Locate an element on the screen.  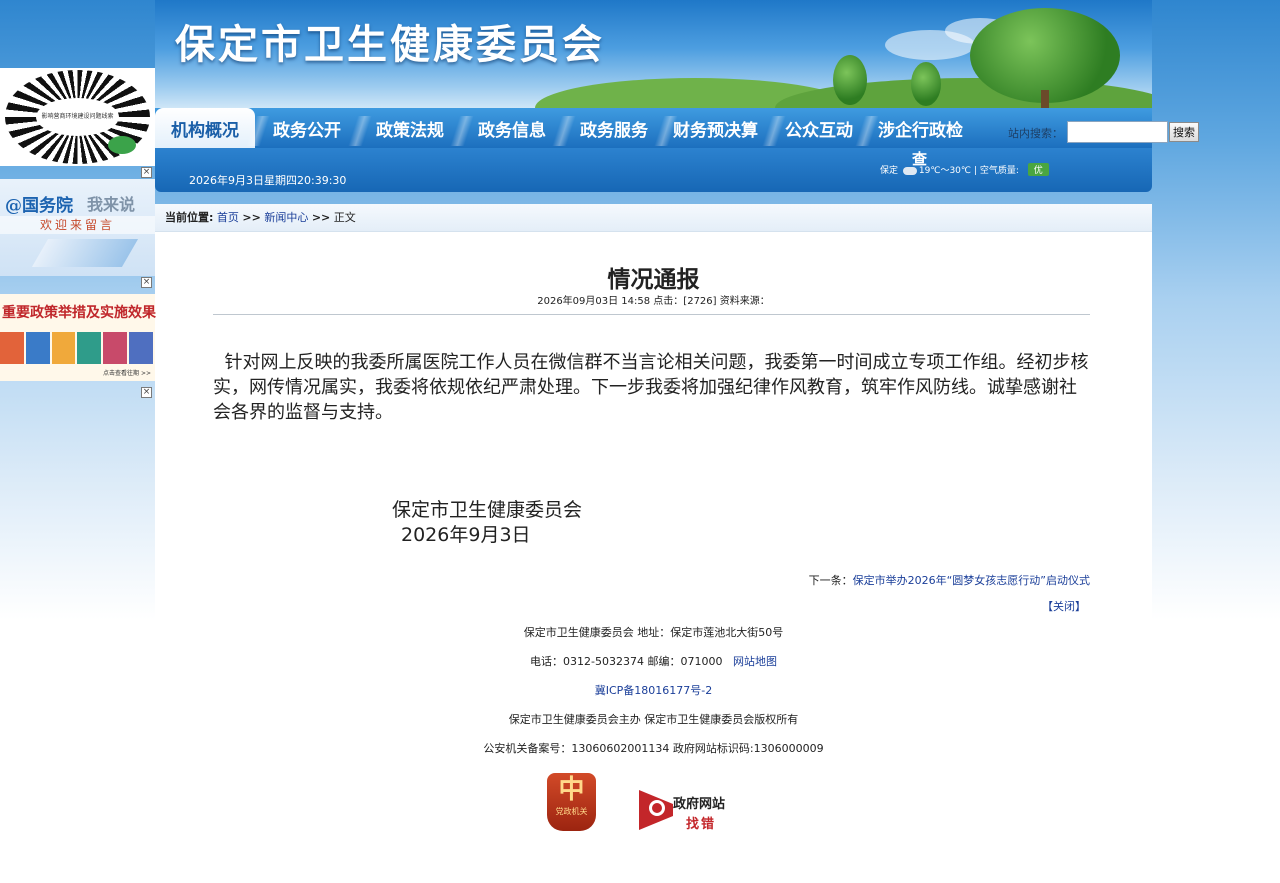
state-council-label: @国务院 is located at coordinates (39, 206).